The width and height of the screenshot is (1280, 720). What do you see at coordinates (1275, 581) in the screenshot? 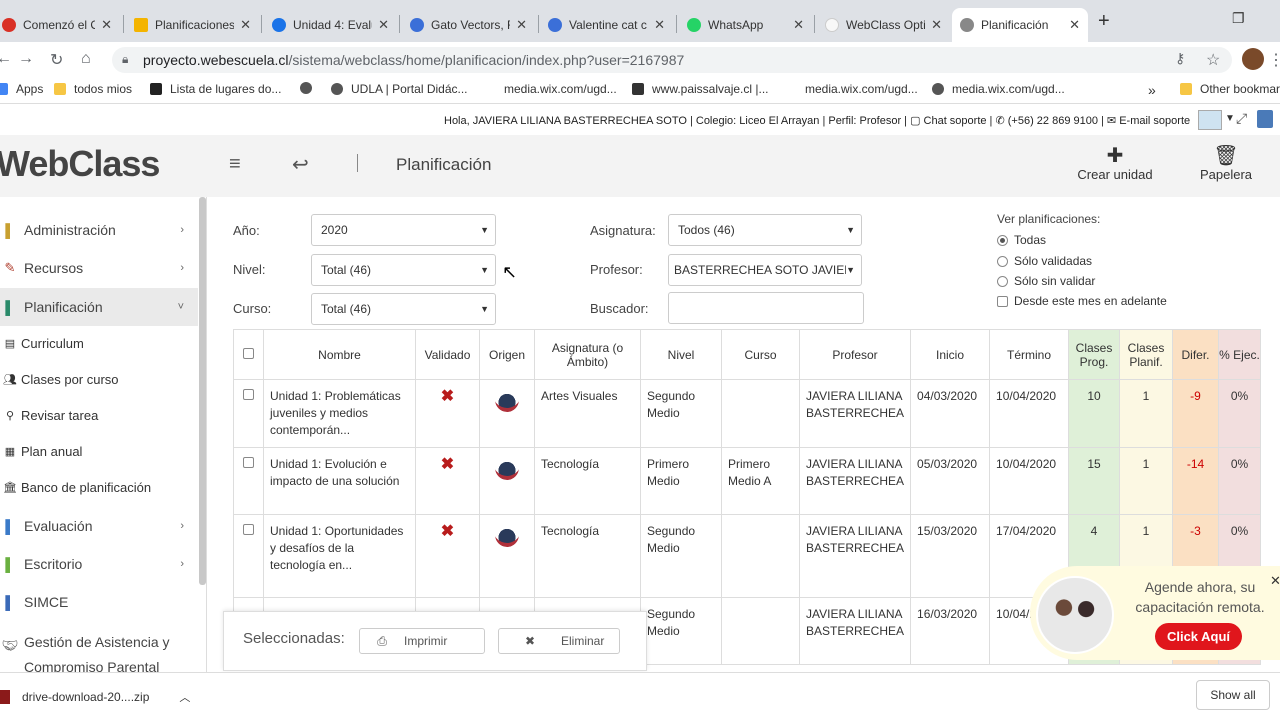
I see `close-icon: ✕` at bounding box center [1275, 581].